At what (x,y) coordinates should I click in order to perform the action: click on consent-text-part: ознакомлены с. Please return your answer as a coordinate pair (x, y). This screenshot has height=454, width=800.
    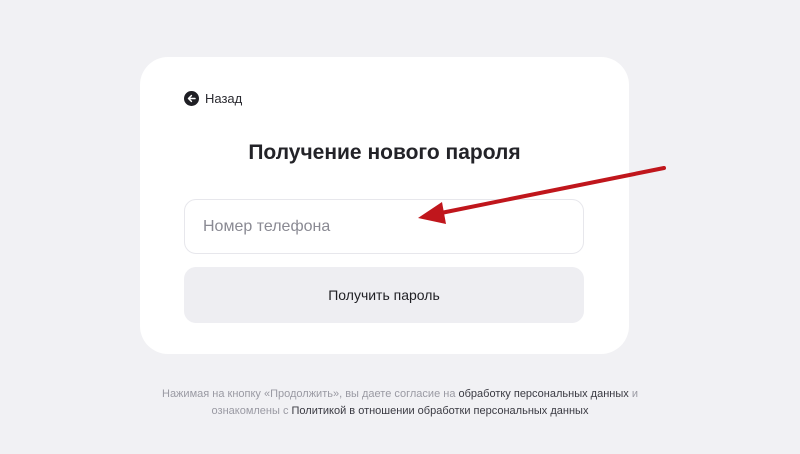
    Looking at the image, I should click on (250, 411).